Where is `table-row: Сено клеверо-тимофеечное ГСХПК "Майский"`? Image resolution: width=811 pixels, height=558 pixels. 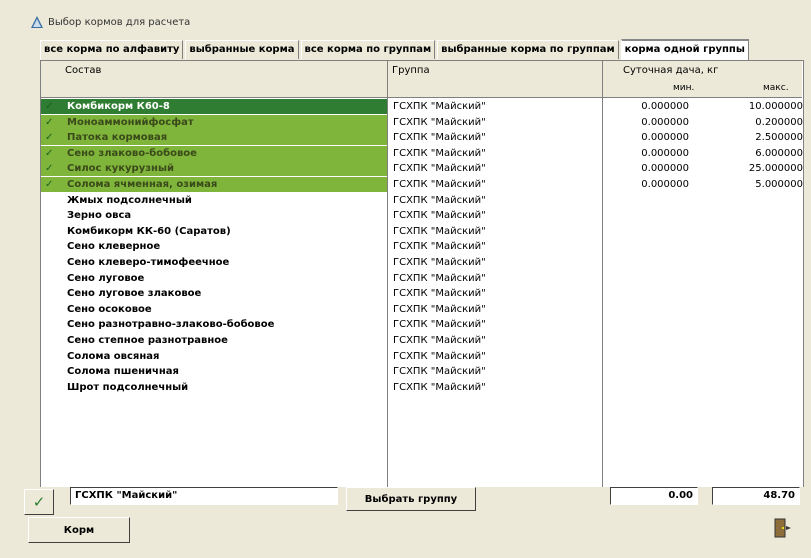 table-row: Сено клеверо-тимофеечное ГСХПК "Майский" is located at coordinates (321, 262).